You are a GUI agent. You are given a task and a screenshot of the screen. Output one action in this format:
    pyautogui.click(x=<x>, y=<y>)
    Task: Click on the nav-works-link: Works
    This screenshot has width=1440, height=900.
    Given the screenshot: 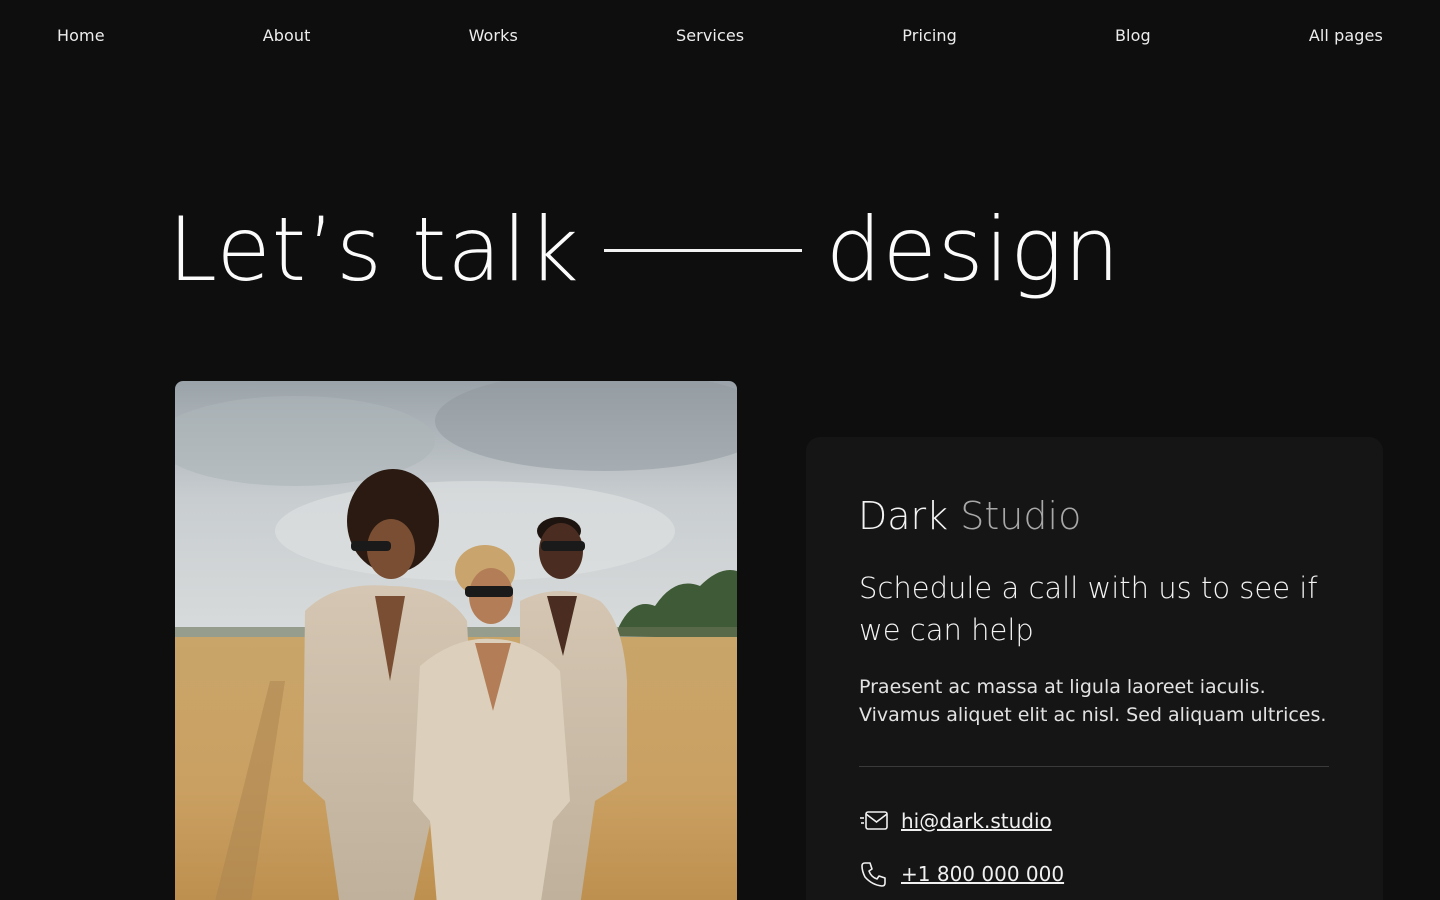 What is the action you would take?
    pyautogui.click(x=493, y=35)
    